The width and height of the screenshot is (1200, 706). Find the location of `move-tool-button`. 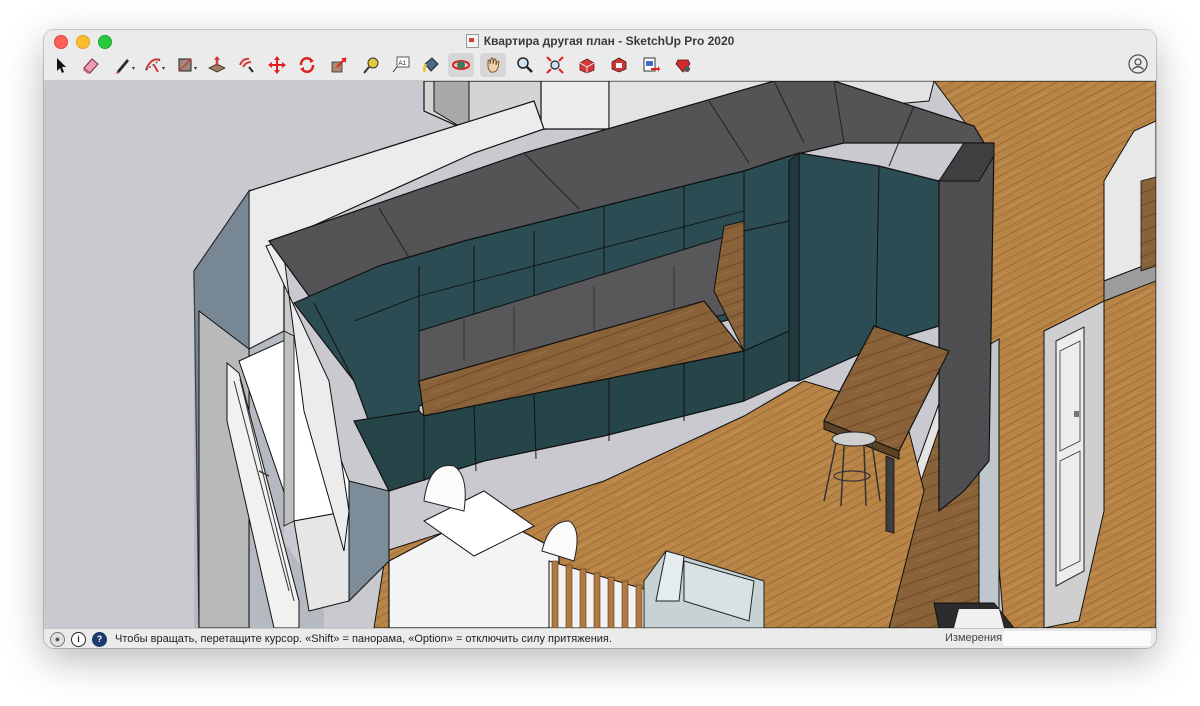

move-tool-button is located at coordinates (277, 65).